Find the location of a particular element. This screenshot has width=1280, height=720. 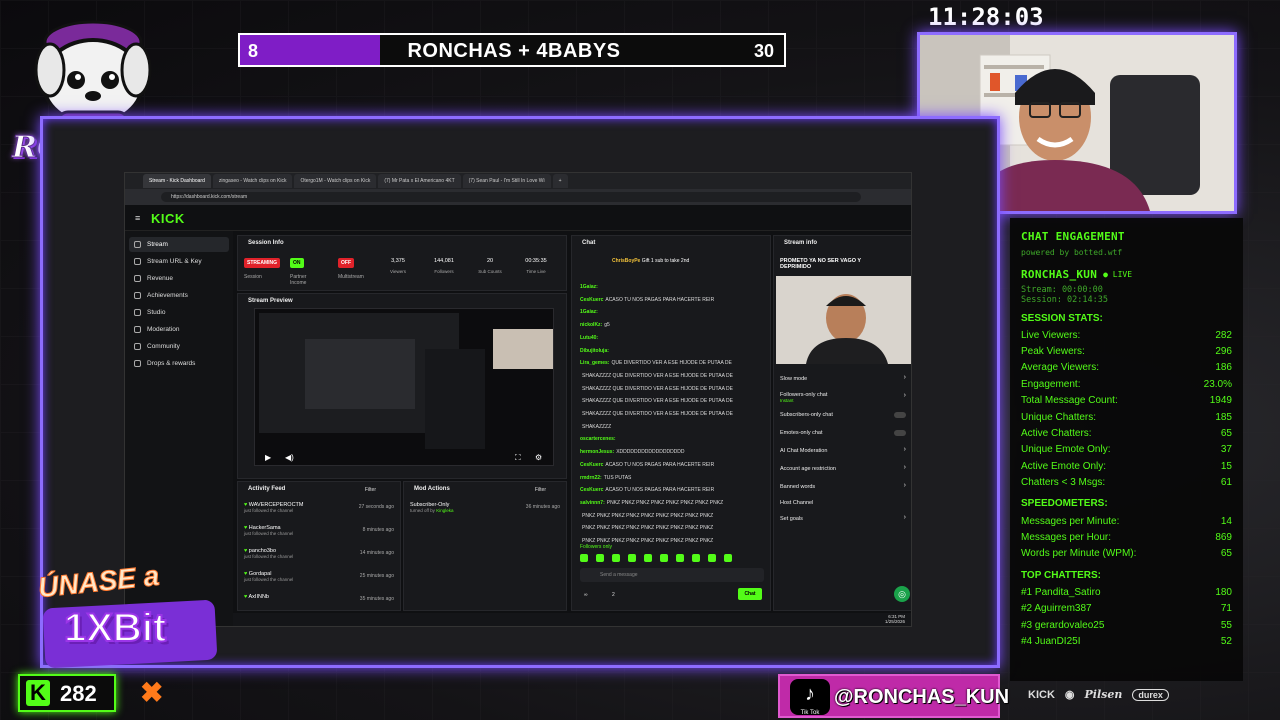

nested-webcam is located at coordinates (523, 349).